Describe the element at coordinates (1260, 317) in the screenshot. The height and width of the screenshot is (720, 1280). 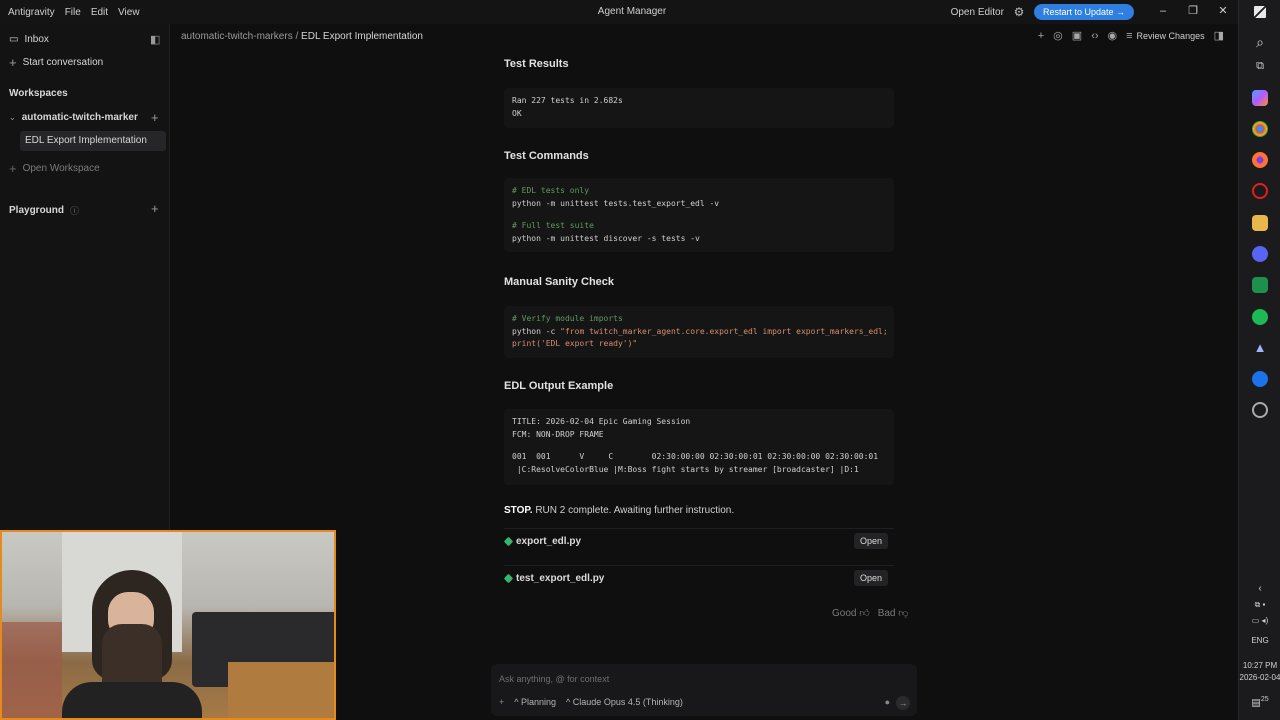
I see `spotify-icon` at that location.